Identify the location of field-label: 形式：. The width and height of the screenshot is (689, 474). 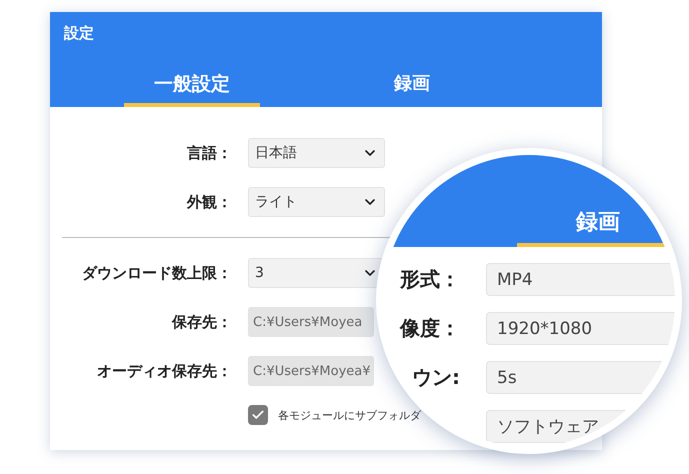
(429, 279).